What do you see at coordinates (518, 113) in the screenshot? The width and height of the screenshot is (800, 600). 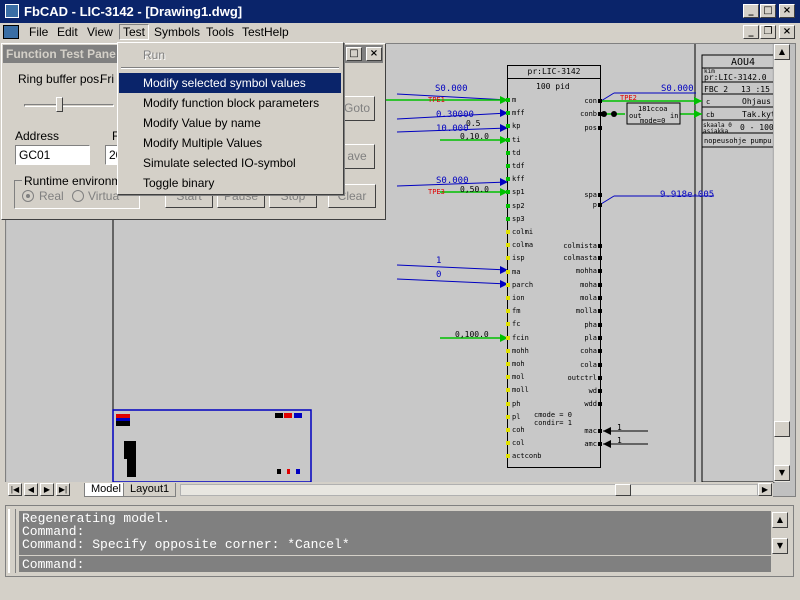 I see `pin-label-left: mff` at bounding box center [518, 113].